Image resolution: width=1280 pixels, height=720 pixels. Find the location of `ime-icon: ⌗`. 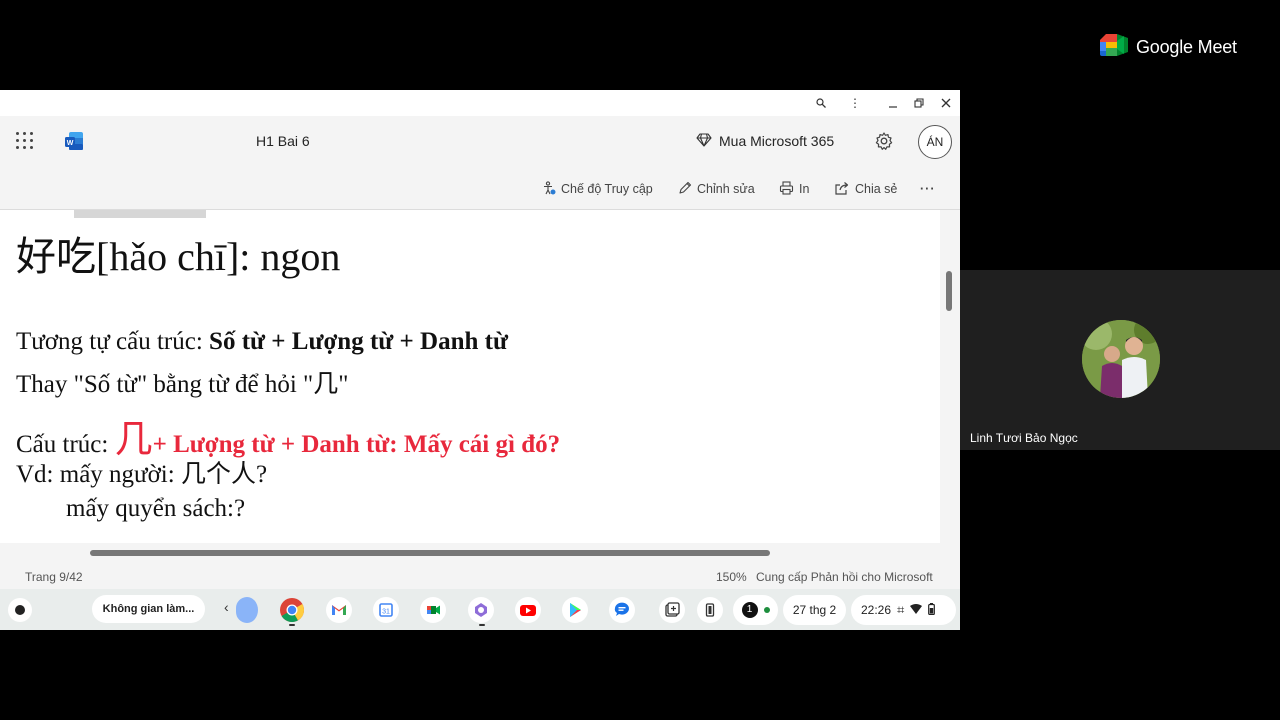

ime-icon: ⌗ is located at coordinates (901, 609).